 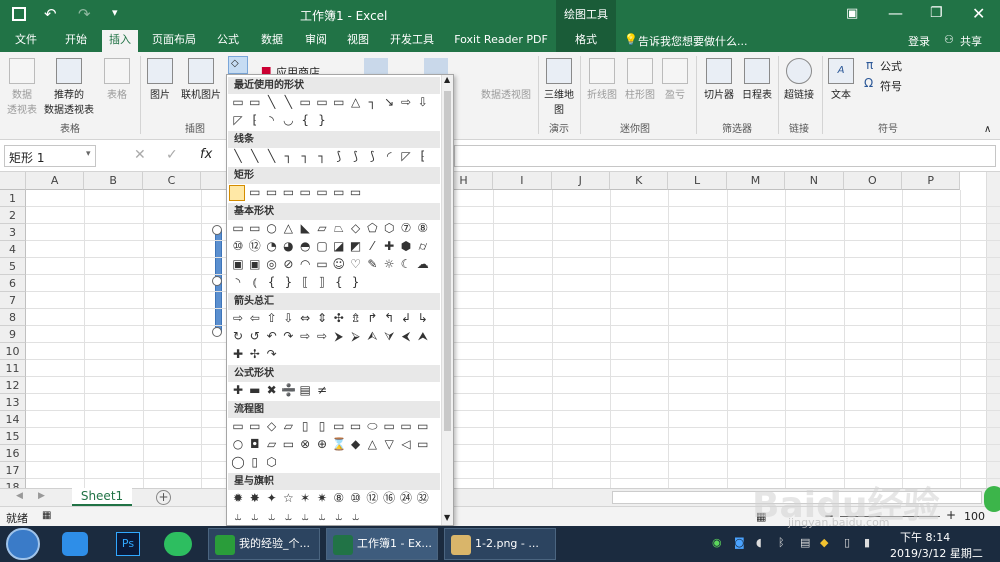 I want to click on row-header-6: 6, so click(x=13, y=283).